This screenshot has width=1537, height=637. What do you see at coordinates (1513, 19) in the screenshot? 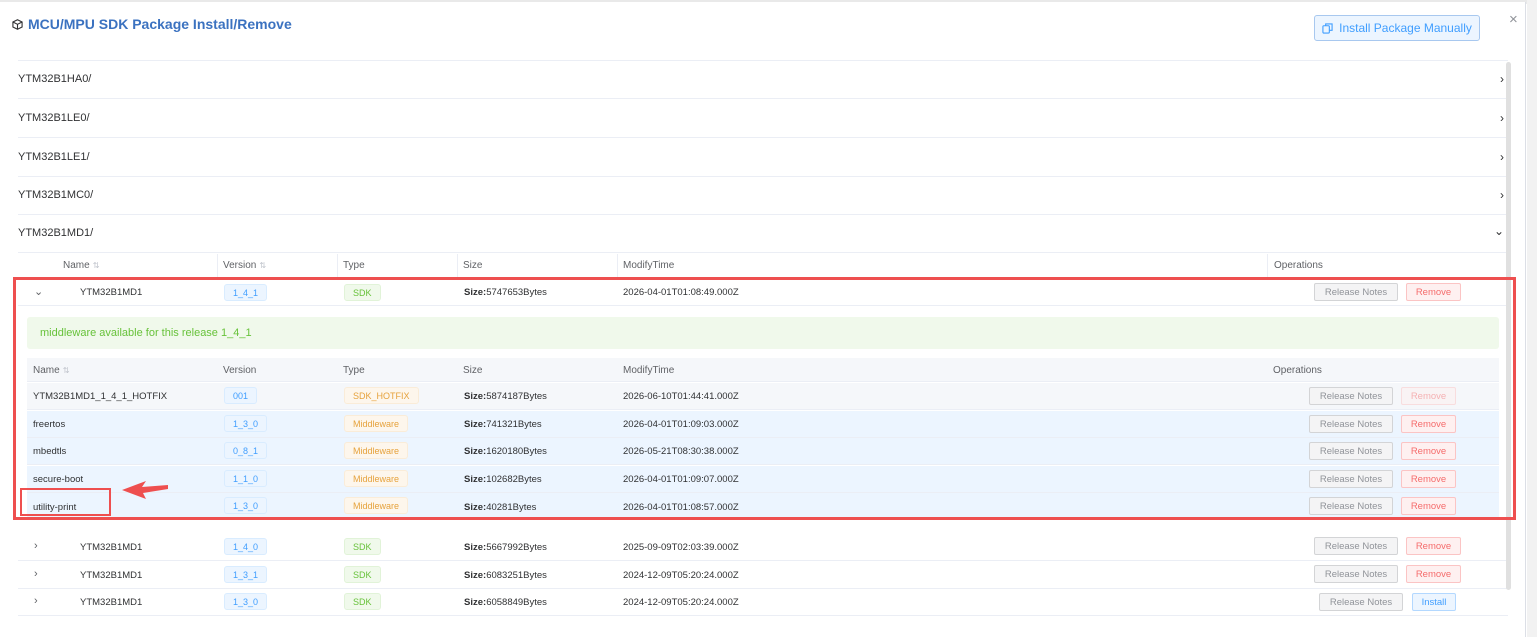
I see `close-icon: ×` at bounding box center [1513, 19].